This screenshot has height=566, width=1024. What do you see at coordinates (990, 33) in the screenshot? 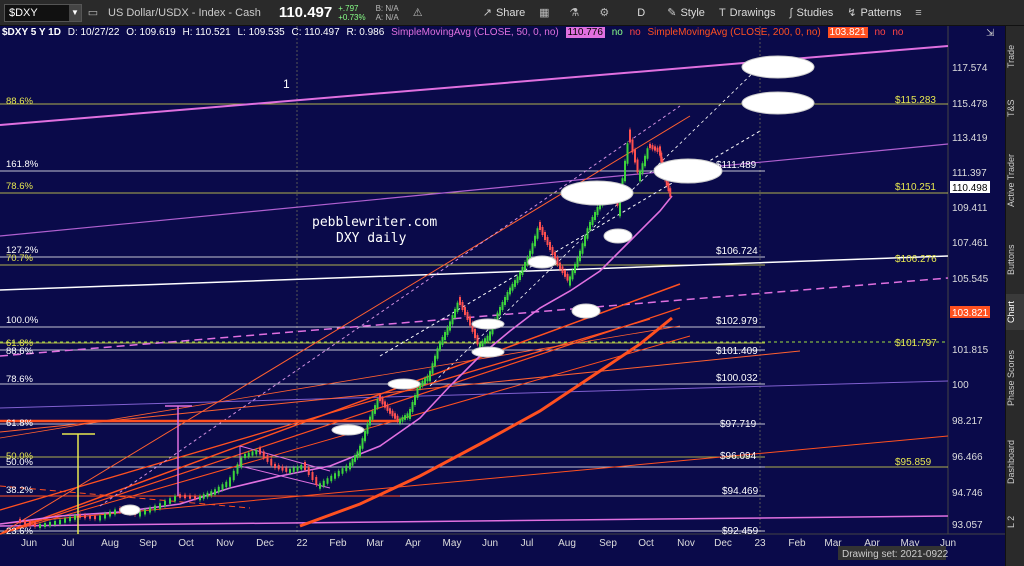
I see `collapse-icon: ⇲` at bounding box center [990, 33].